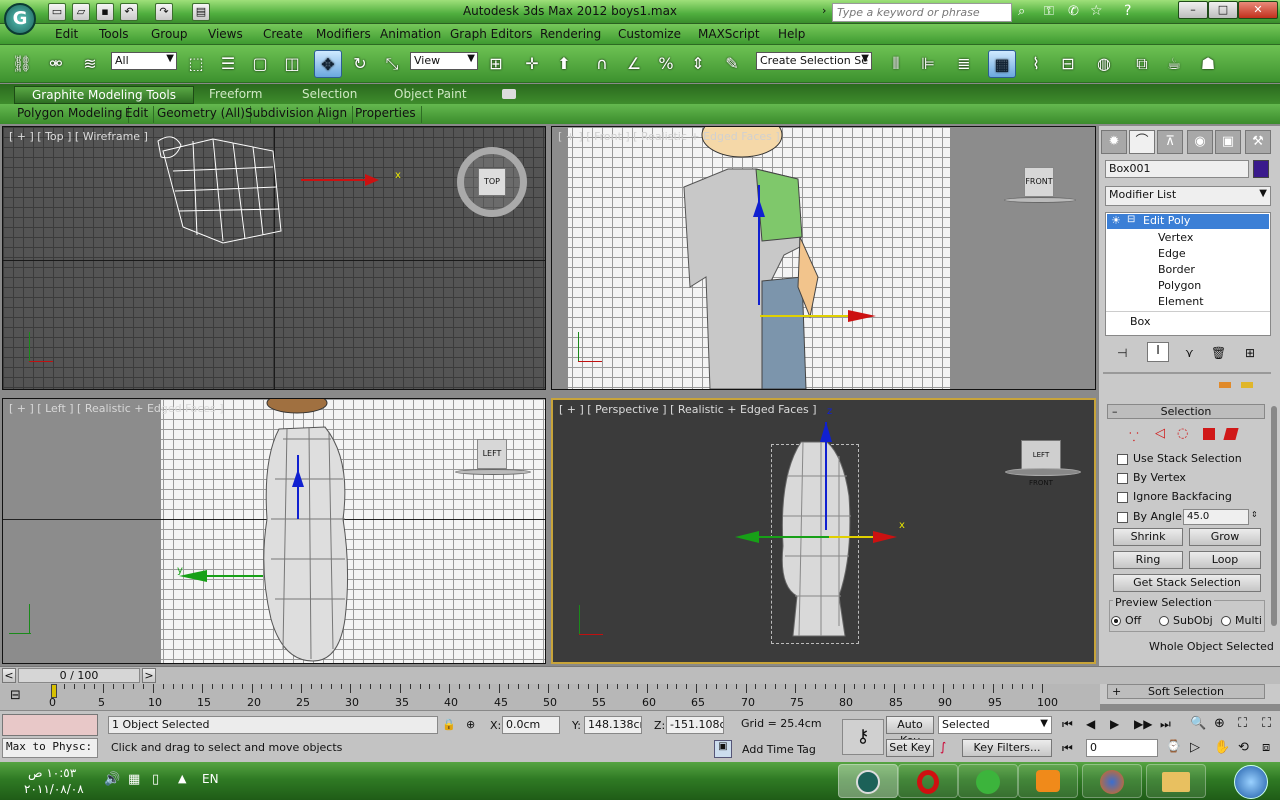  I want to click on select-and-rotate-icon: ↻, so click(360, 64).